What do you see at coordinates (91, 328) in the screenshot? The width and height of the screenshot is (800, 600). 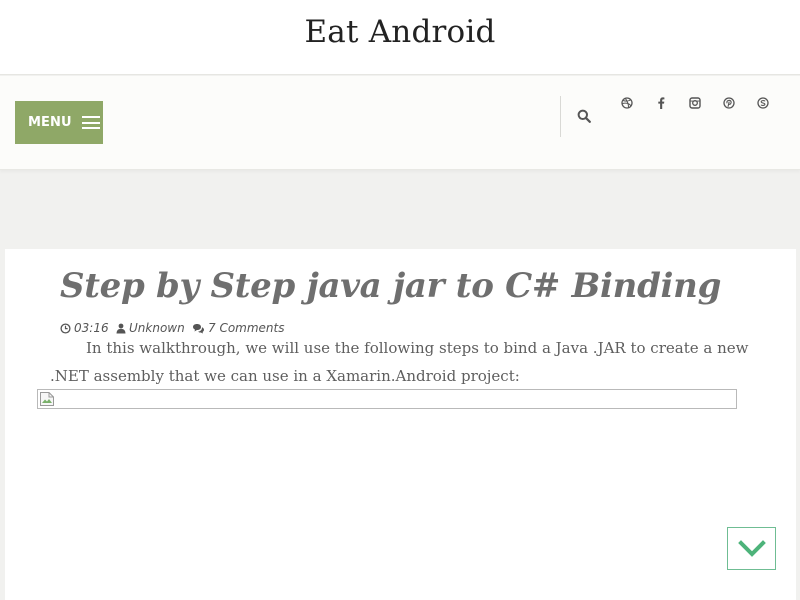 I see `post-time-text: 03:16` at bounding box center [91, 328].